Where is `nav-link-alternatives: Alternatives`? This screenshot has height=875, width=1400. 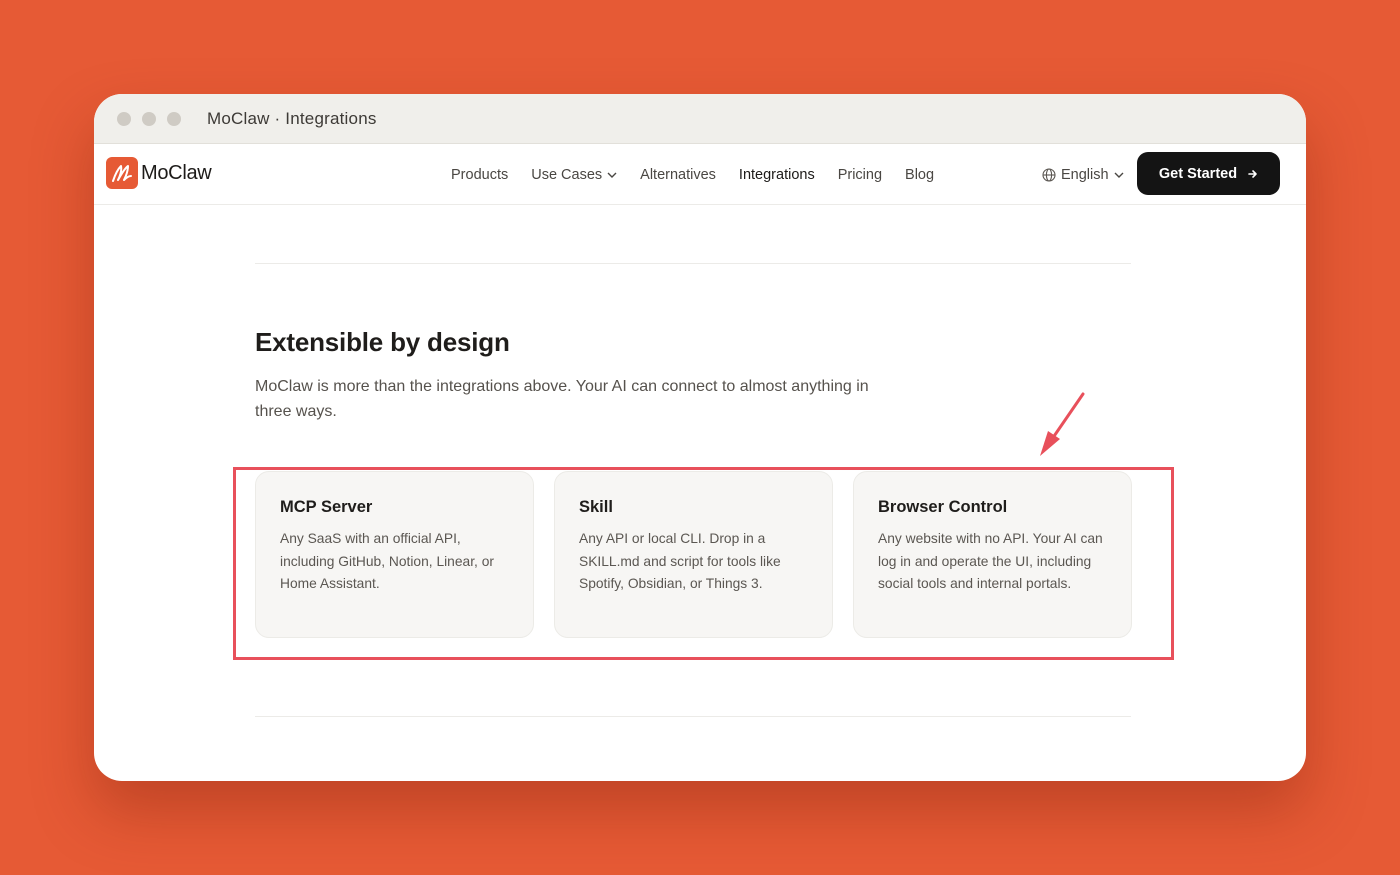
nav-link-alternatives: Alternatives is located at coordinates (678, 175).